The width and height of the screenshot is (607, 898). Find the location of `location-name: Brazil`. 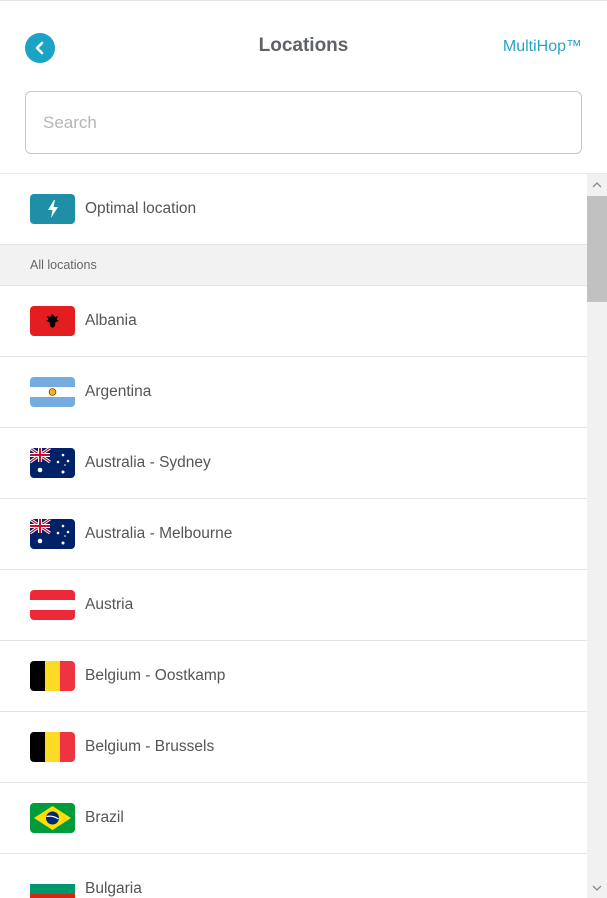

location-name: Brazil is located at coordinates (104, 817).